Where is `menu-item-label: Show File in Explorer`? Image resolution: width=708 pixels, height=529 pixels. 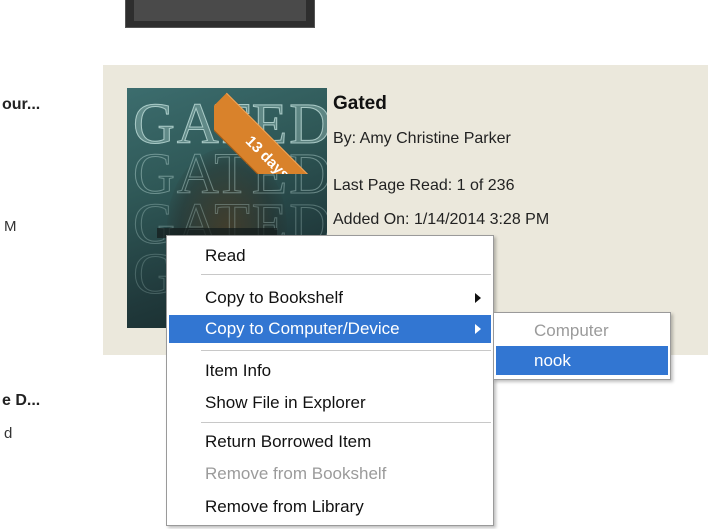
menu-item-label: Show File in Explorer is located at coordinates (285, 402).